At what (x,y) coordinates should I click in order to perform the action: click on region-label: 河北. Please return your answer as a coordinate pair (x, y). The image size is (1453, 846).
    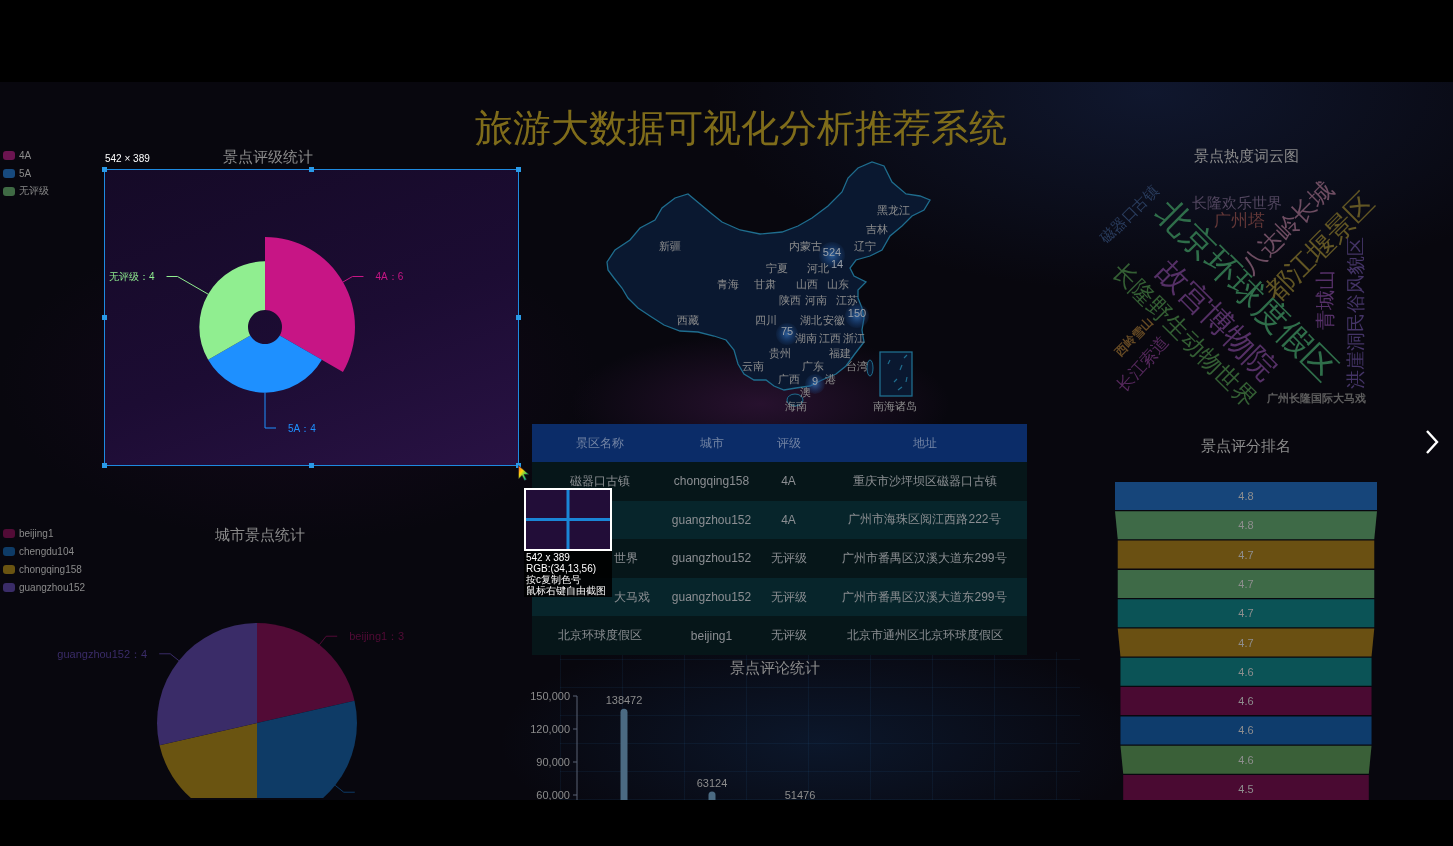
    Looking at the image, I should click on (818, 268).